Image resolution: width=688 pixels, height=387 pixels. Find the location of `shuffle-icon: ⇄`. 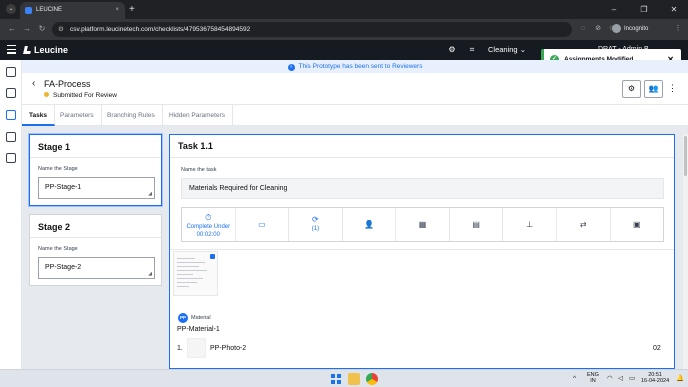

shuffle-icon: ⇄ is located at coordinates (583, 224).